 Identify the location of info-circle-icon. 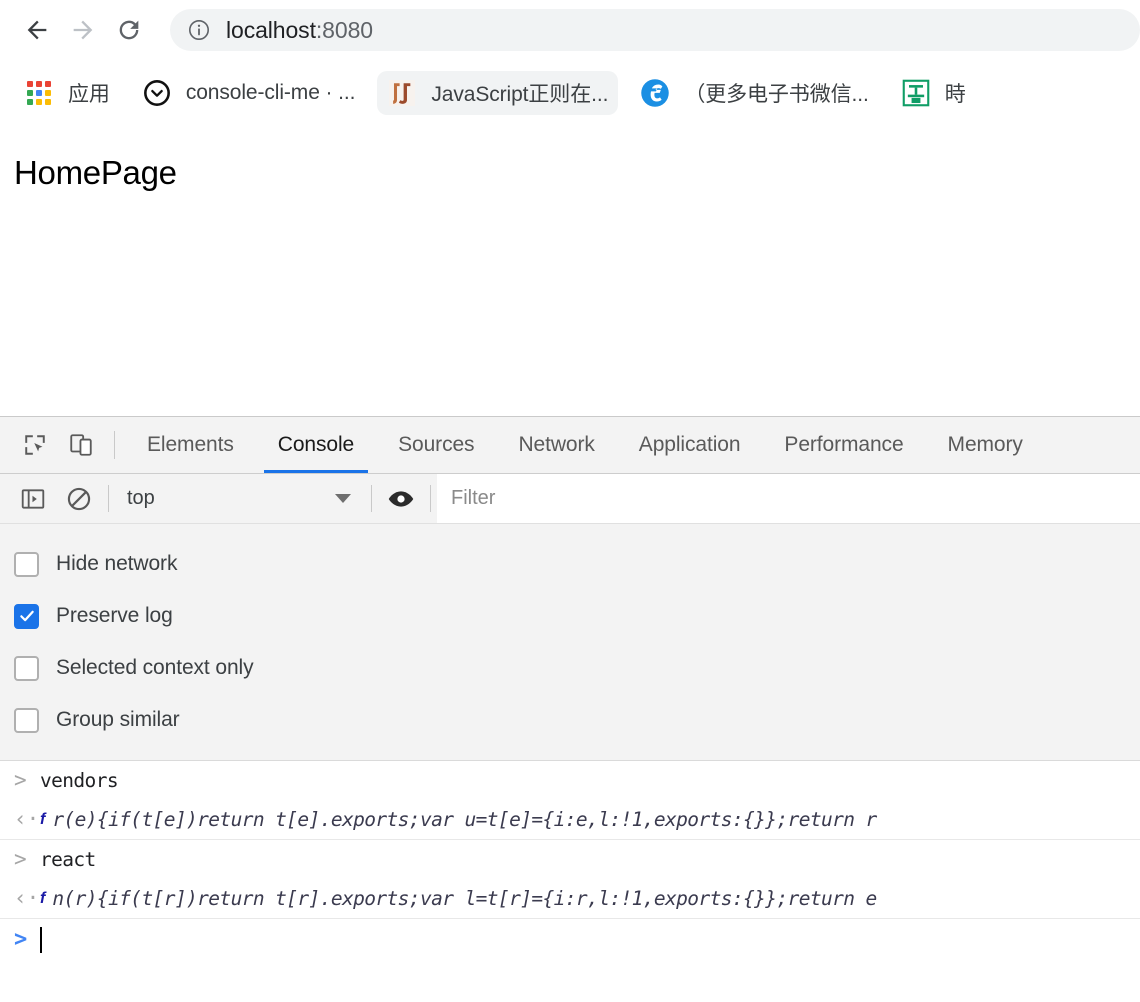
(199, 30).